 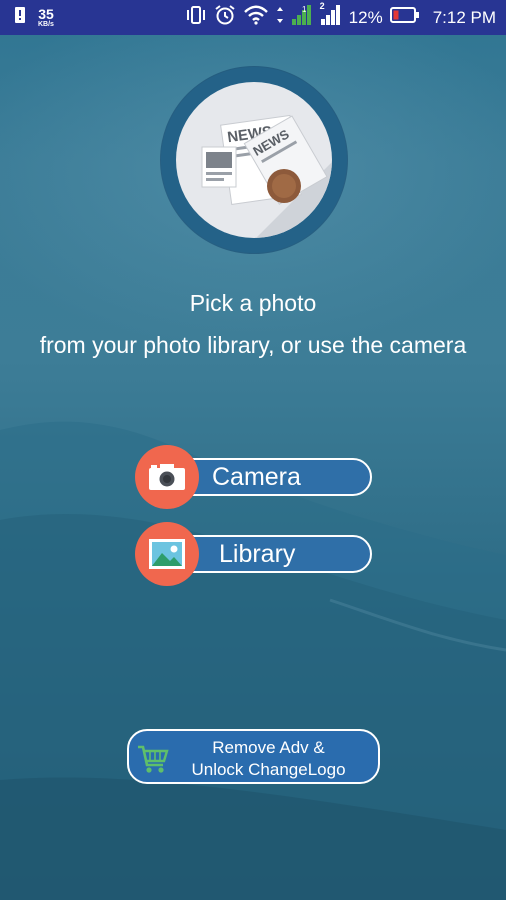 I want to click on battery-icon, so click(x=404, y=17).